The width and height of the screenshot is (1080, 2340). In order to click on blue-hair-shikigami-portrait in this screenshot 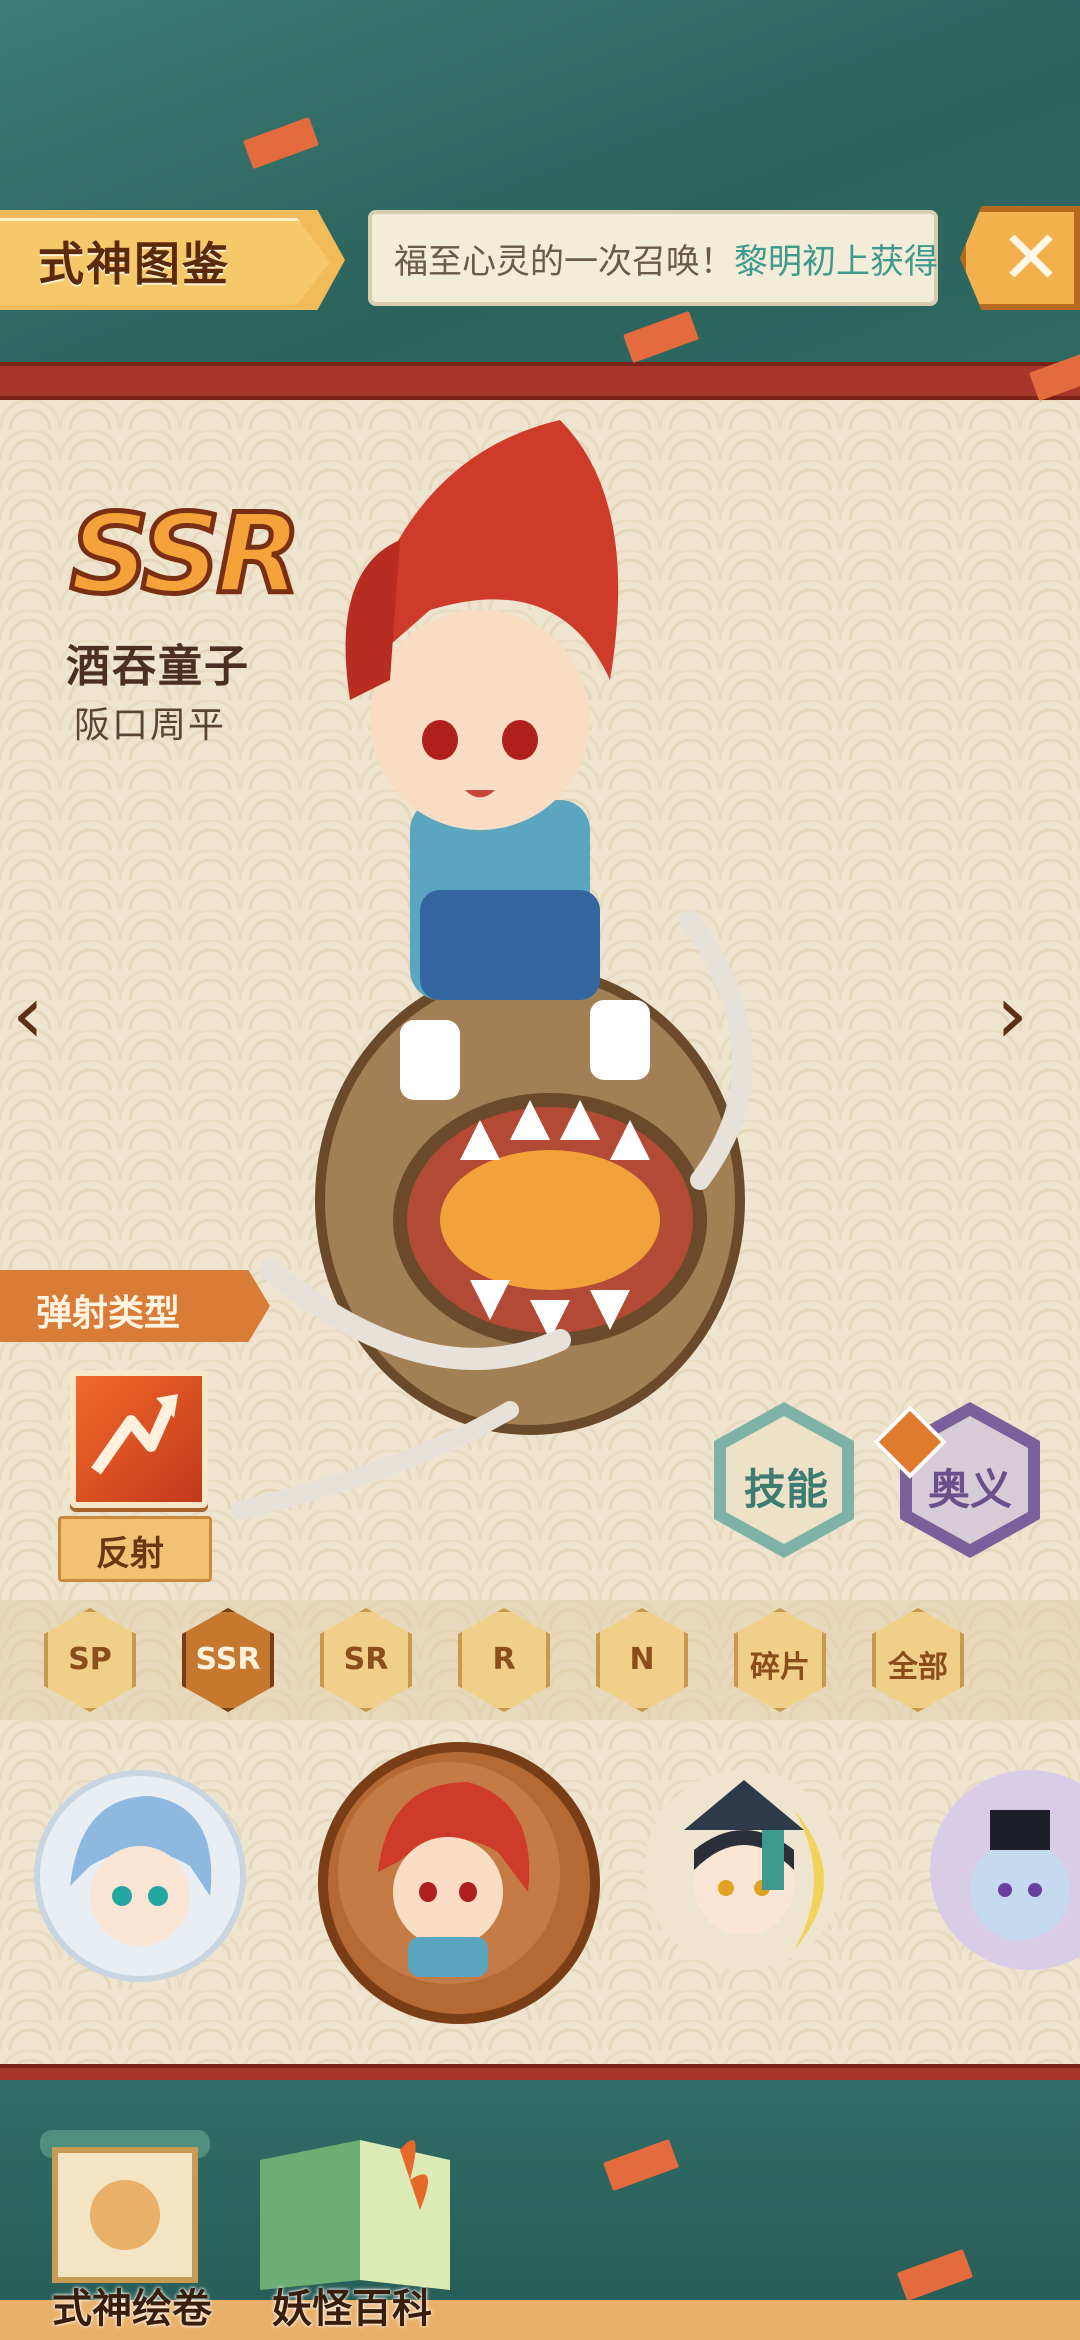, I will do `click(140, 1876)`.